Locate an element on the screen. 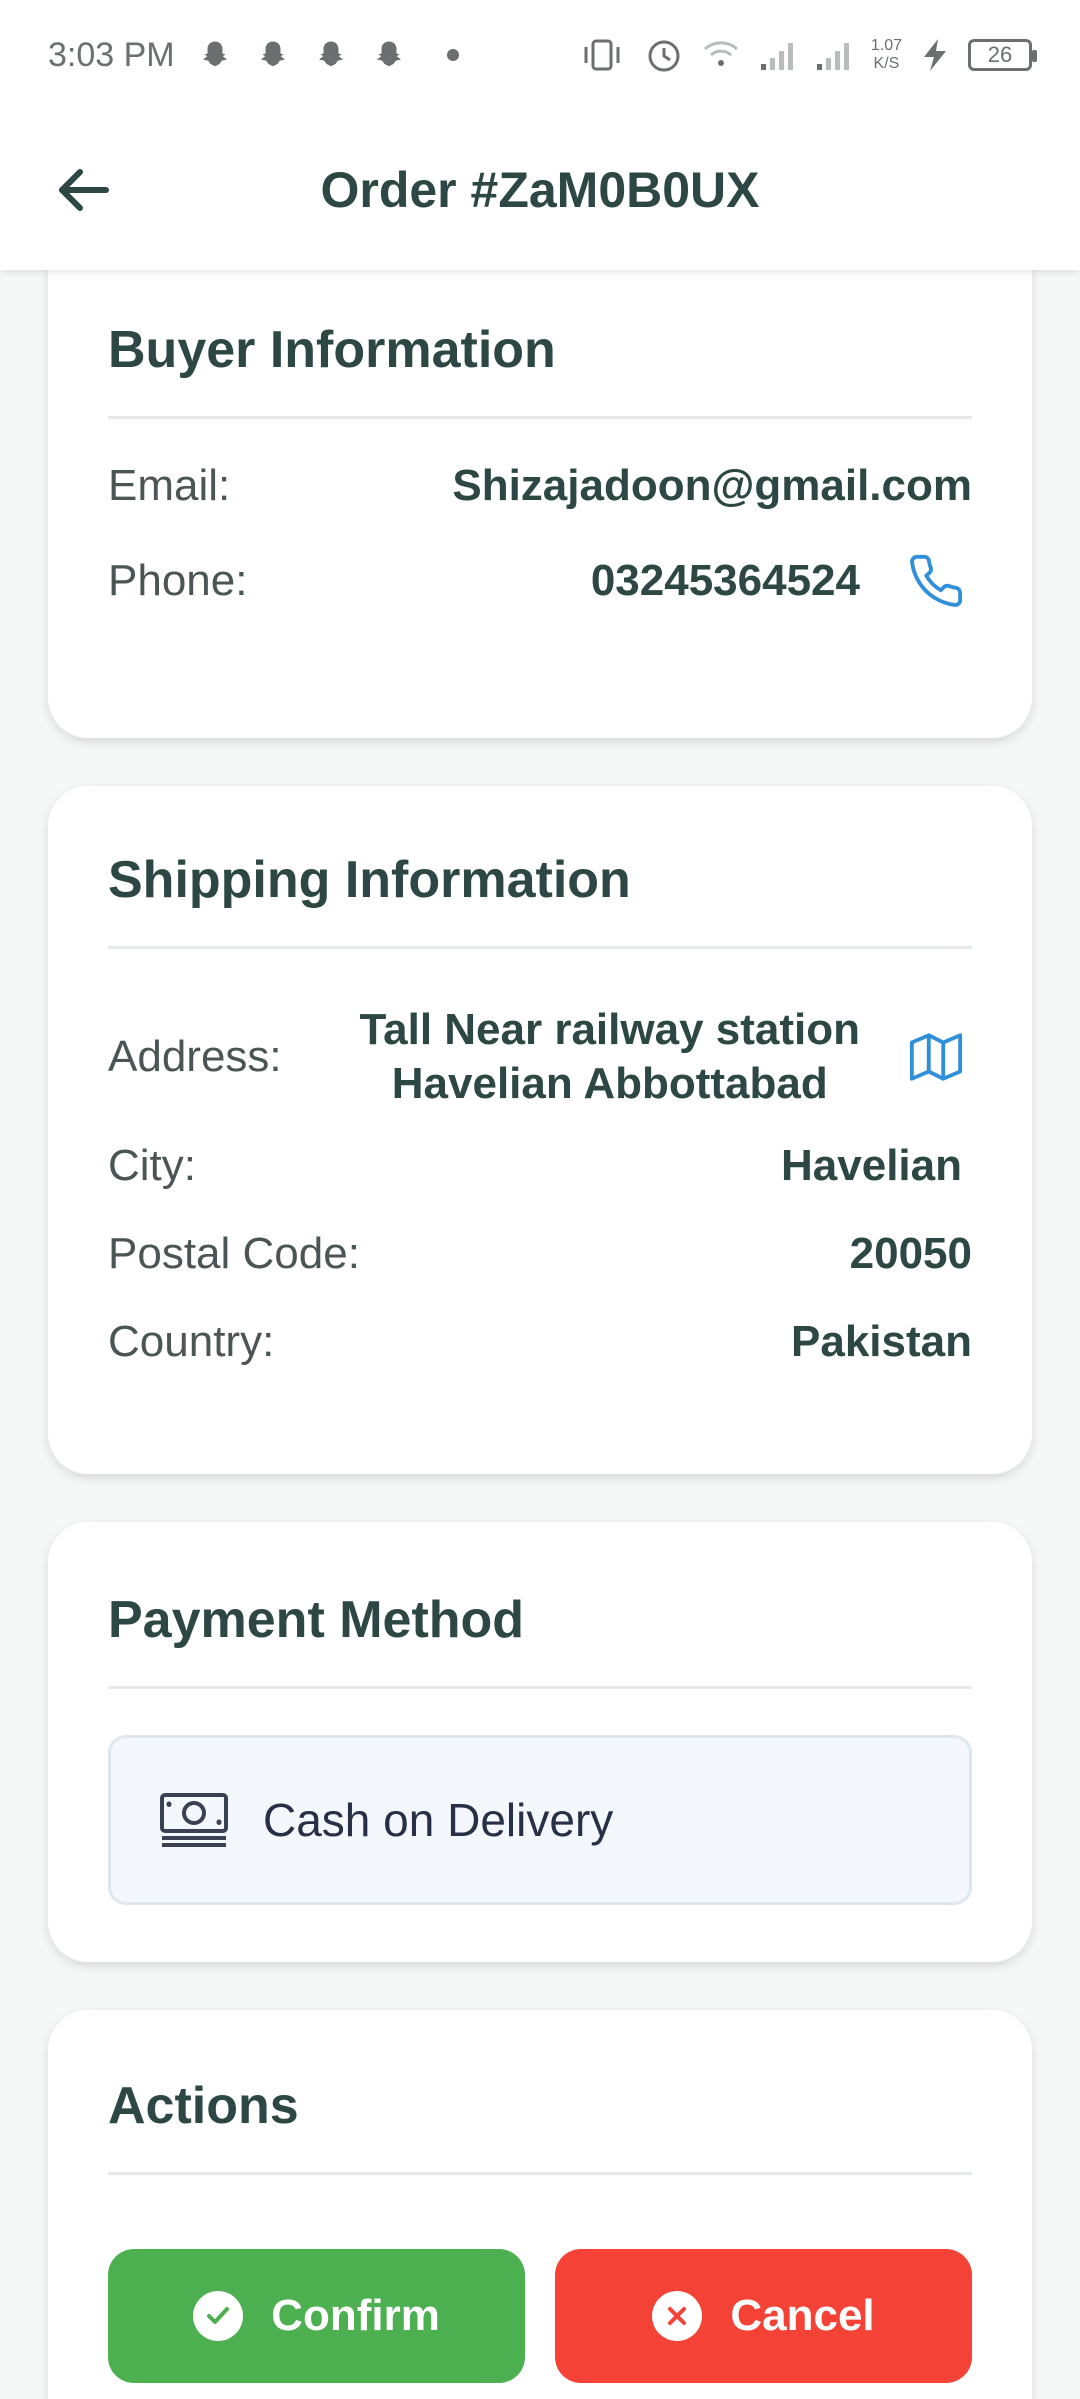 The width and height of the screenshot is (1080, 2399). map-icon is located at coordinates (936, 1057).